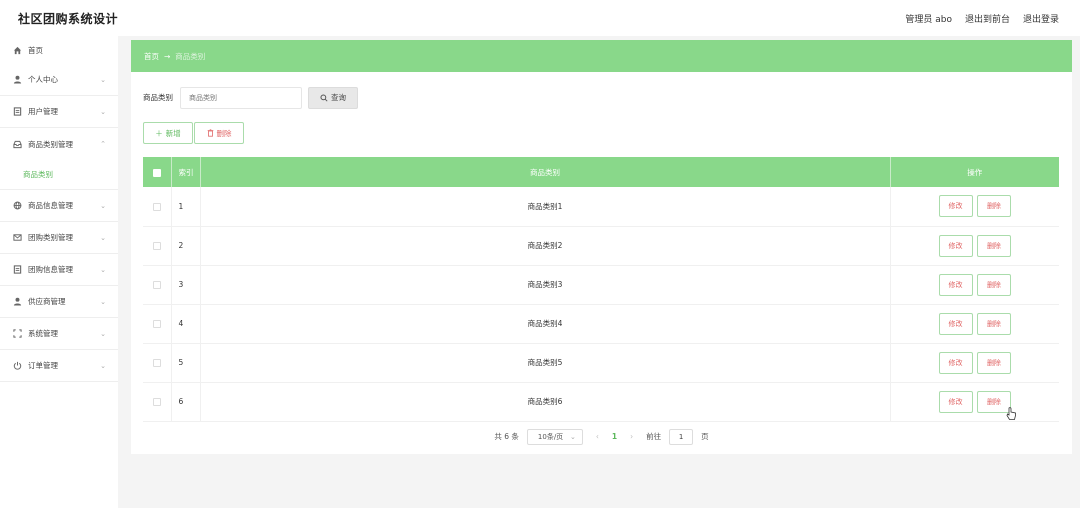 The image size is (1080, 508). What do you see at coordinates (50, 144) in the screenshot?
I see `sidebar-item-label: 商品类别管理` at bounding box center [50, 144].